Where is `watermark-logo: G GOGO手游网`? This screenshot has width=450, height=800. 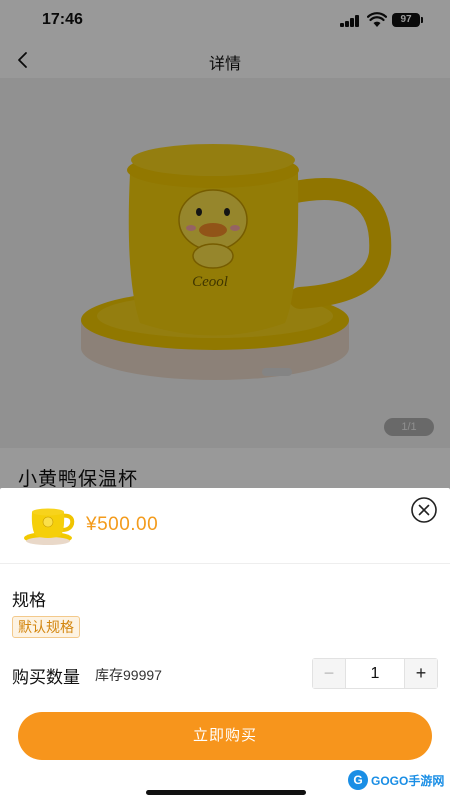 watermark-logo: G GOGO手游网 is located at coordinates (396, 780).